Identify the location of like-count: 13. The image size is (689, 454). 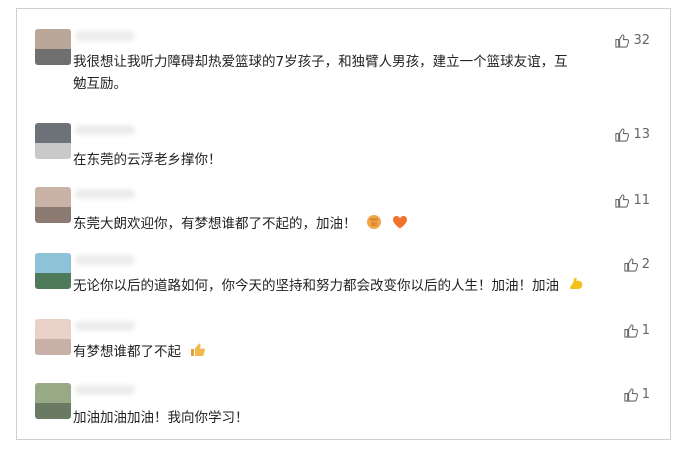
(641, 134).